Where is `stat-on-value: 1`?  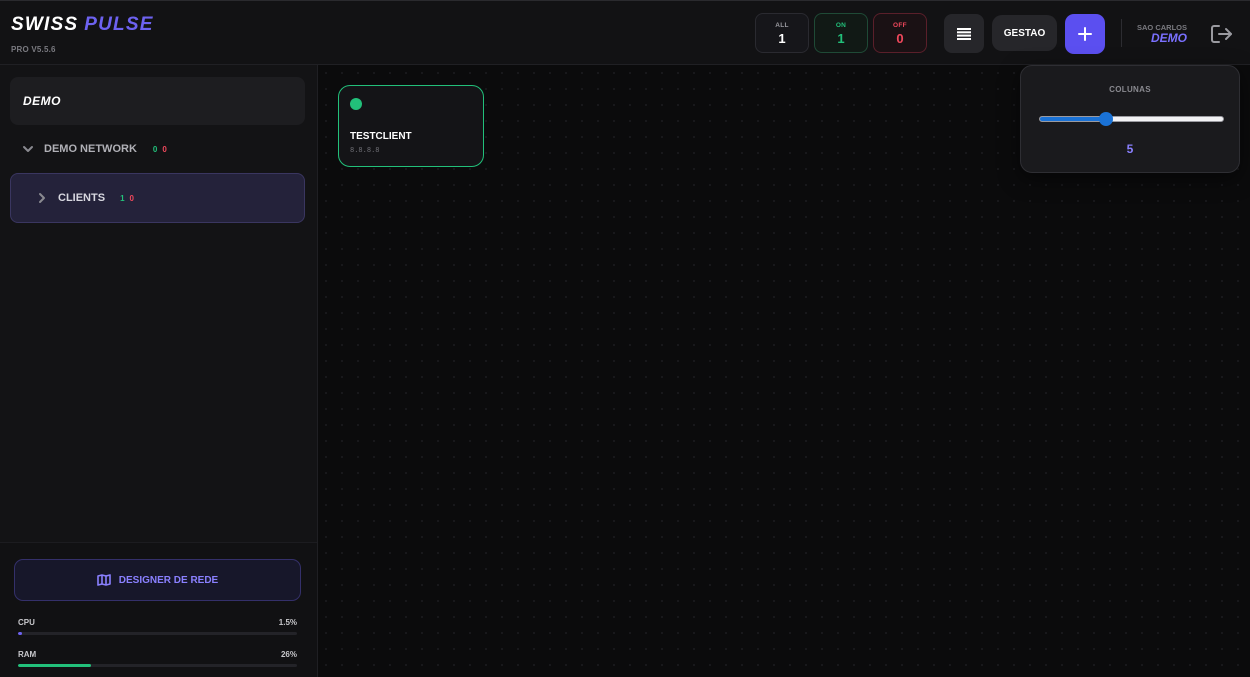 stat-on-value: 1 is located at coordinates (841, 38).